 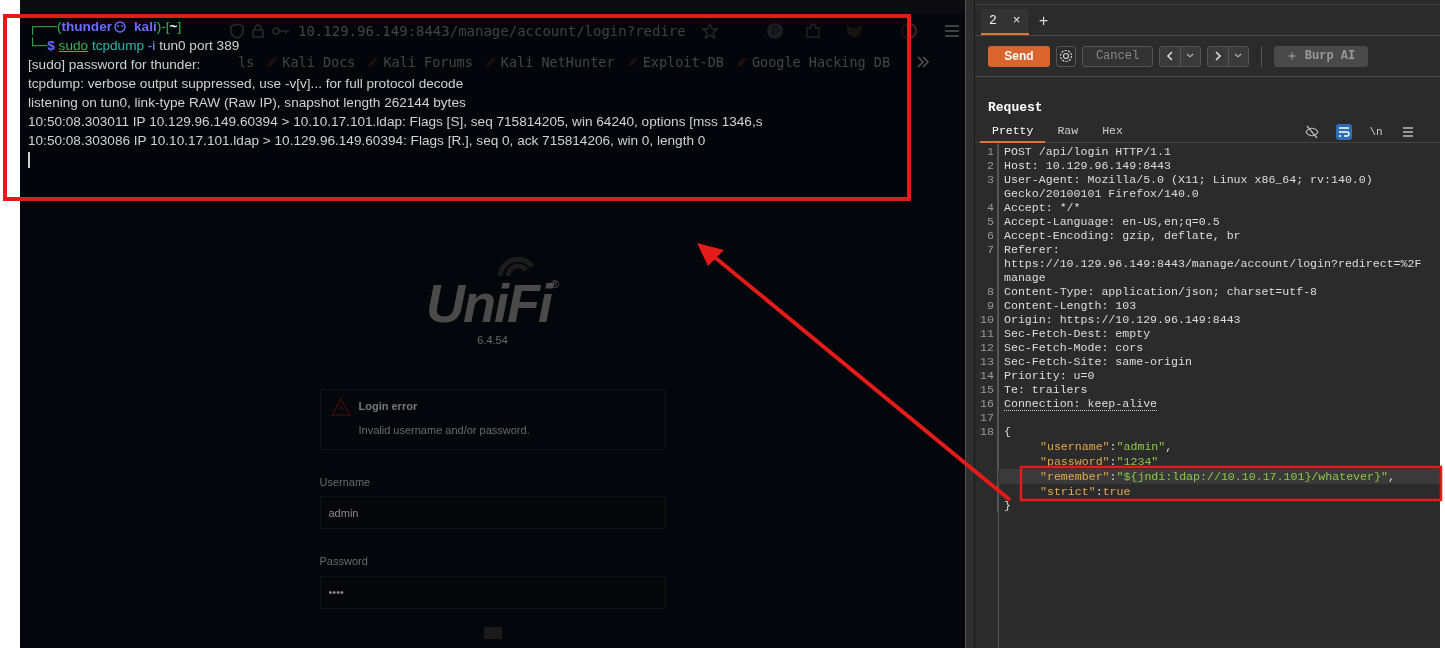 What do you see at coordinates (1408, 132) in the screenshot?
I see `menu-icon` at bounding box center [1408, 132].